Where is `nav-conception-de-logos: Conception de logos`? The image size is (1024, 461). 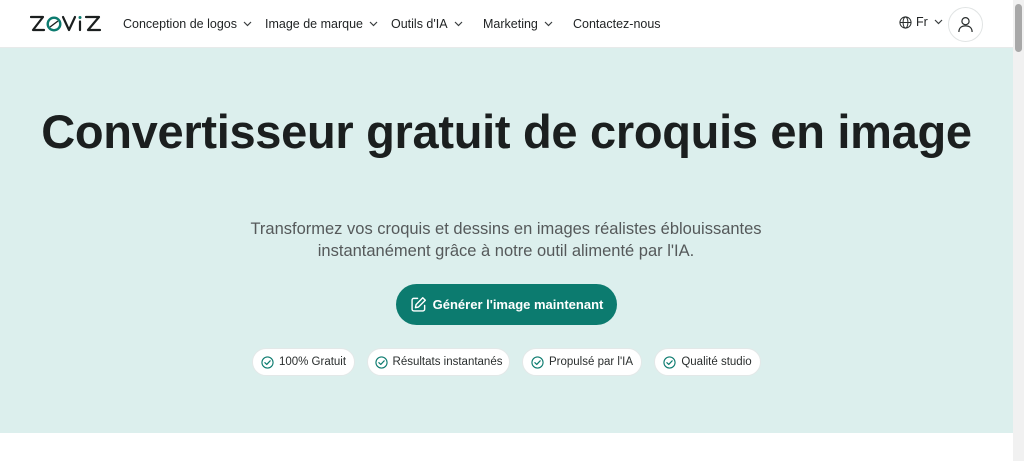 nav-conception-de-logos: Conception de logos is located at coordinates (187, 24).